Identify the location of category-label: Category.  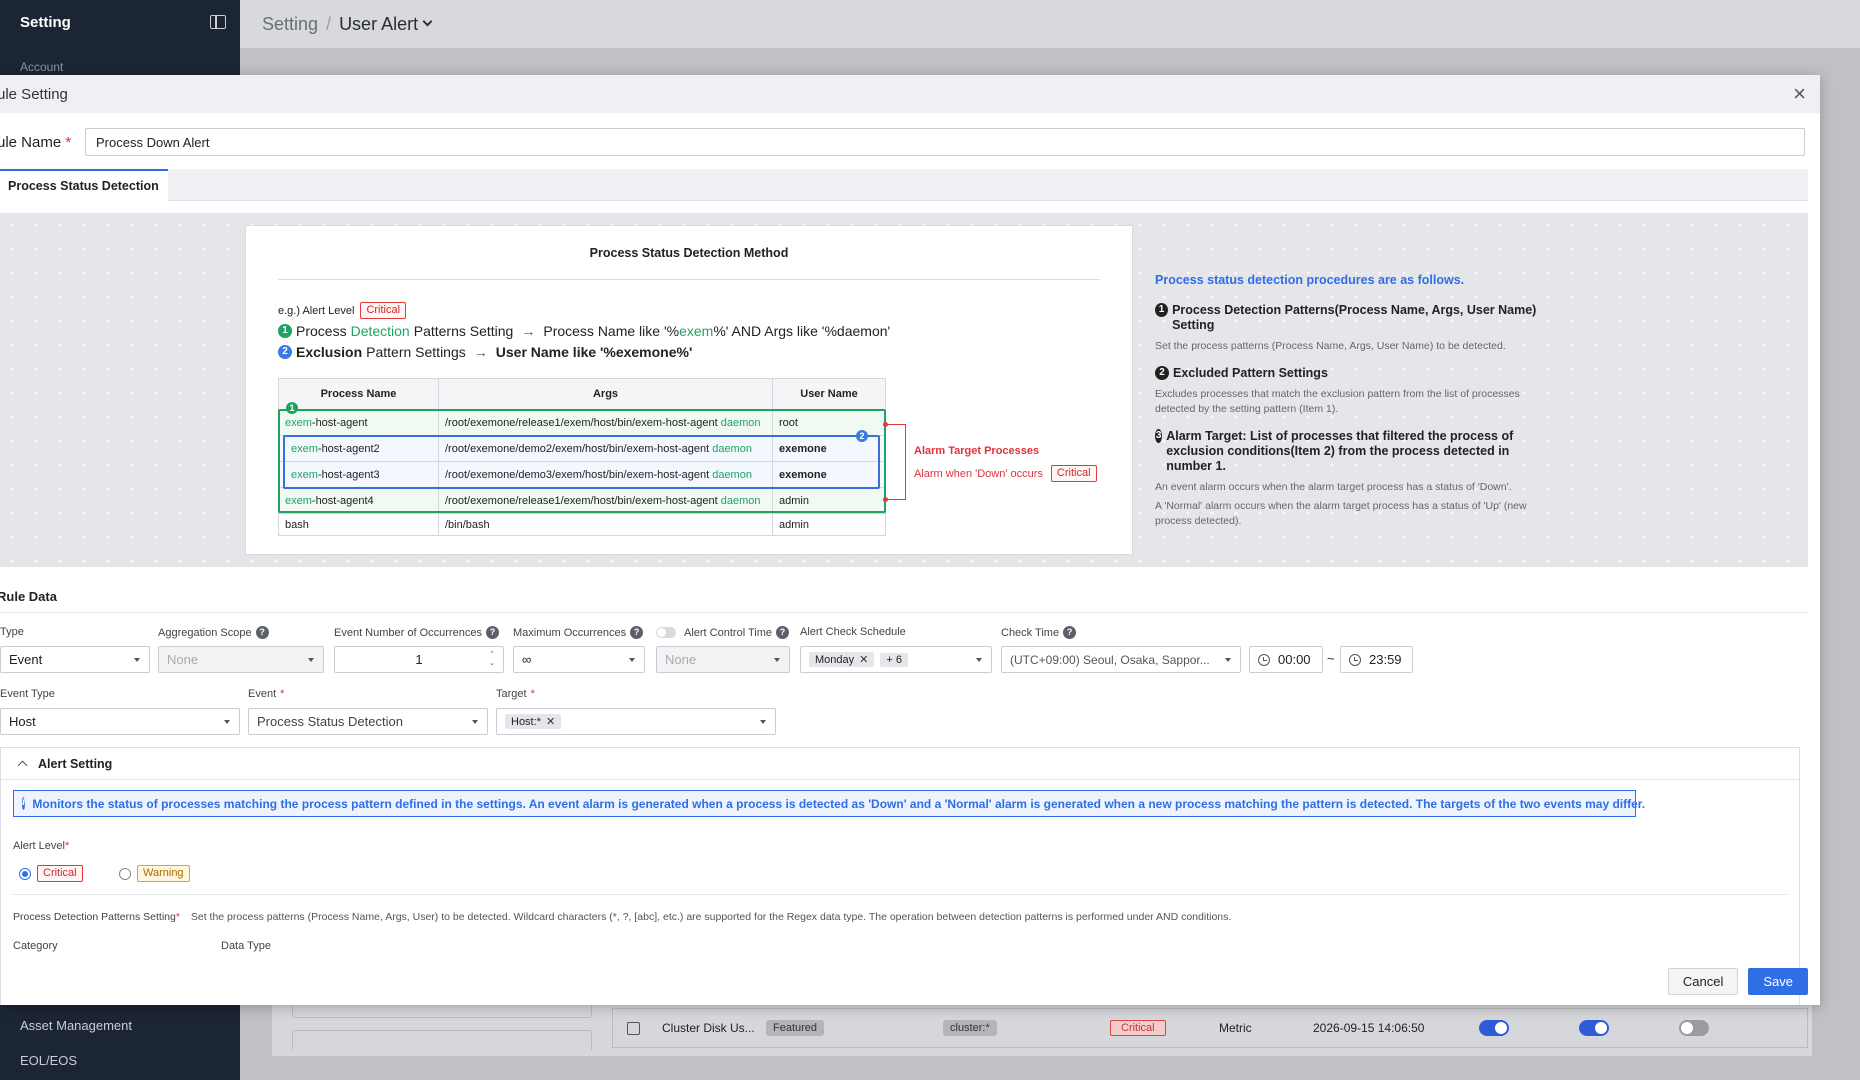
(35, 946).